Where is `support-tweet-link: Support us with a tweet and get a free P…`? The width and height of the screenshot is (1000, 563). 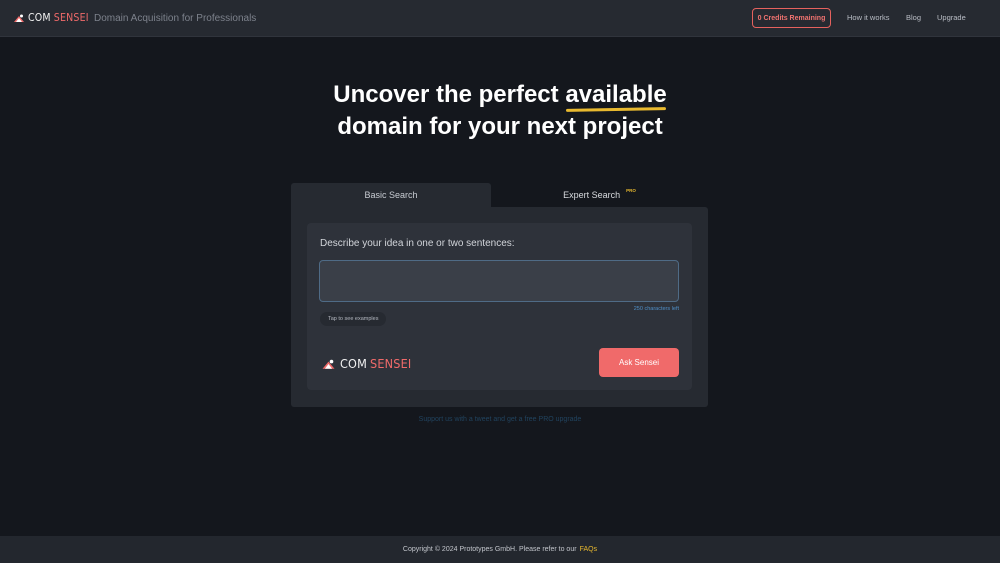 support-tweet-link: Support us with a tweet and get a free P… is located at coordinates (500, 419).